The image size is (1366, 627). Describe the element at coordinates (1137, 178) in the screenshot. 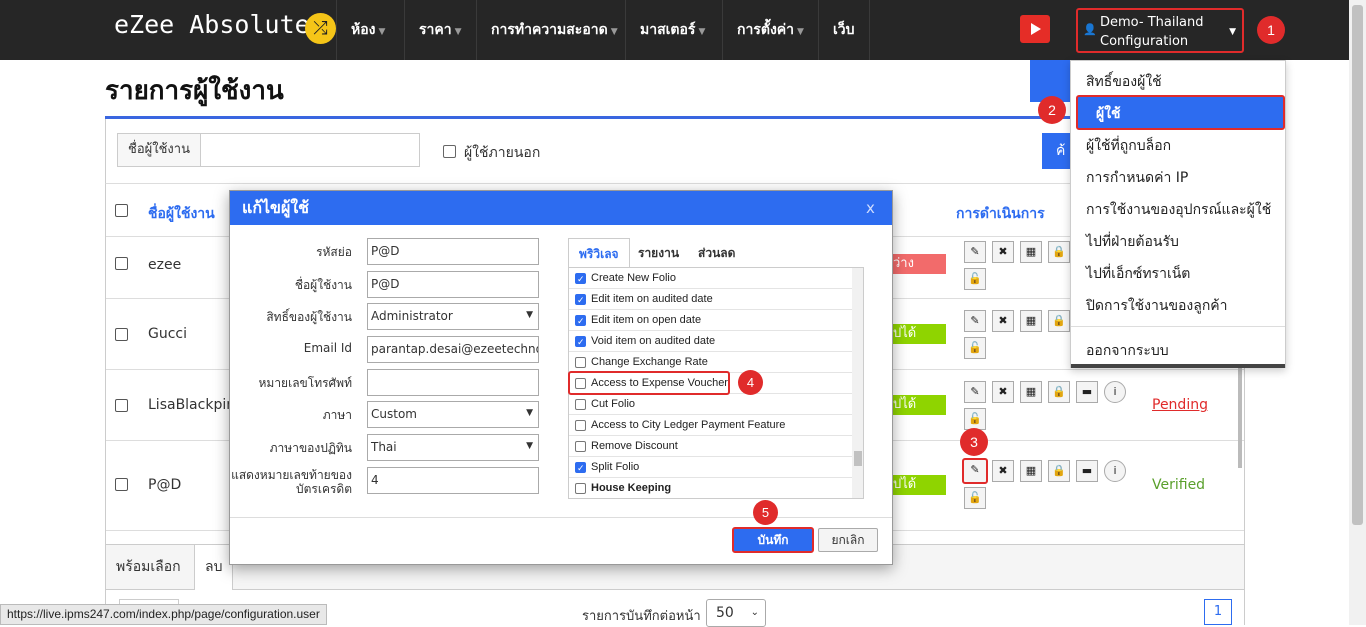

I see `menu-item-ip-config: การกำหนดค่า IP` at that location.